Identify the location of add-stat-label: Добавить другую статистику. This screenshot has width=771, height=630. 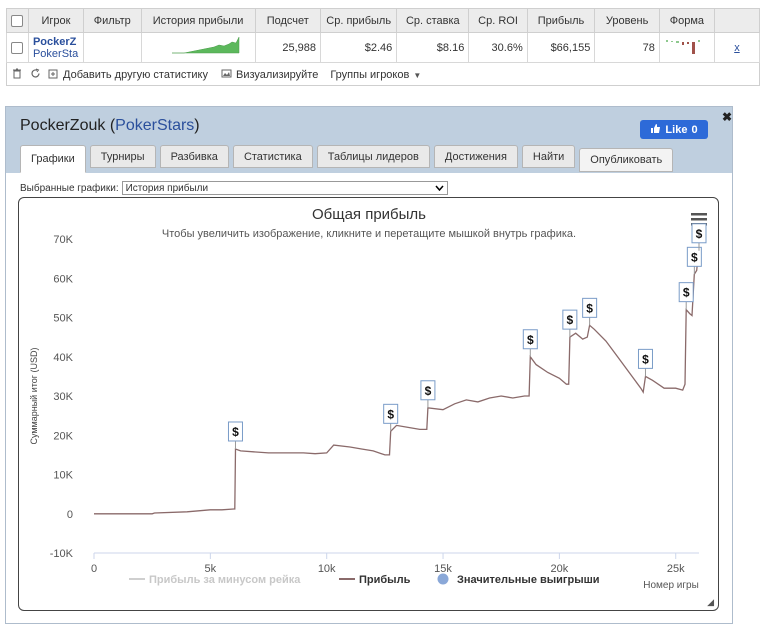
(135, 75).